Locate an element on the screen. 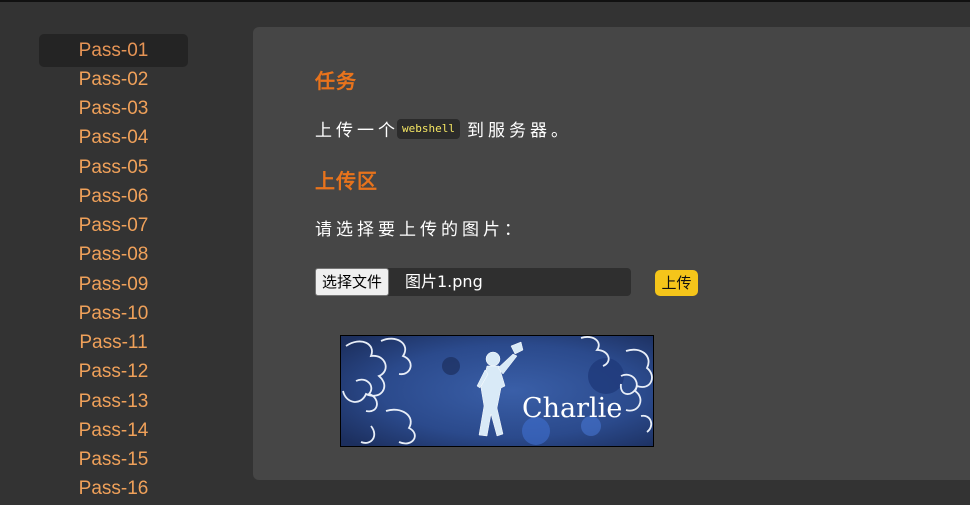 The width and height of the screenshot is (970, 505). choose-file-button: 选择文件 is located at coordinates (352, 282).